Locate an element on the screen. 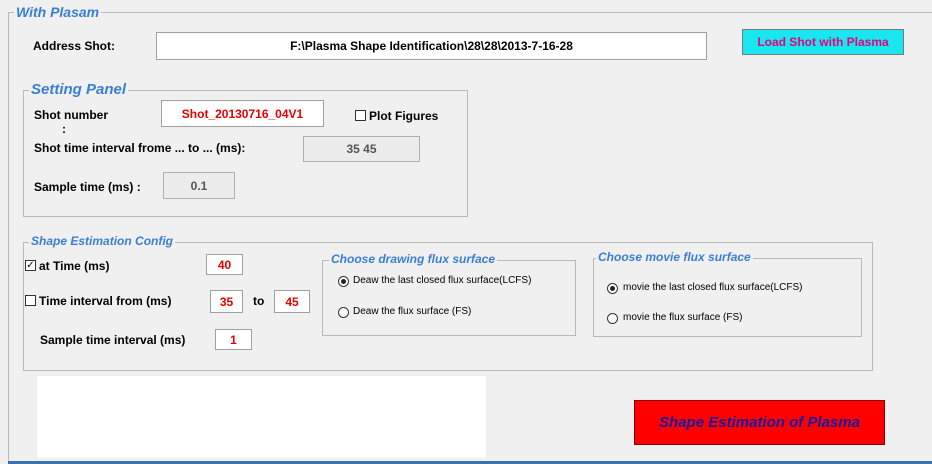 This screenshot has width=932, height=464. movie-flux-title: Choose movie flux surface is located at coordinates (674, 257).